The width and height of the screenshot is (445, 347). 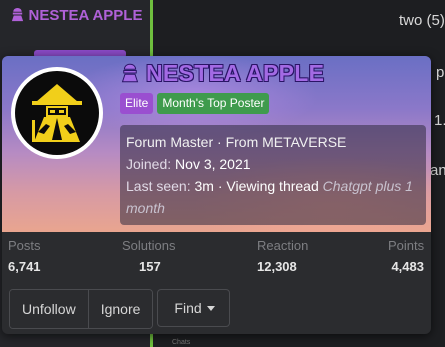 What do you see at coordinates (222, 74) in the screenshot?
I see `username-link: NESTEA APPLE` at bounding box center [222, 74].